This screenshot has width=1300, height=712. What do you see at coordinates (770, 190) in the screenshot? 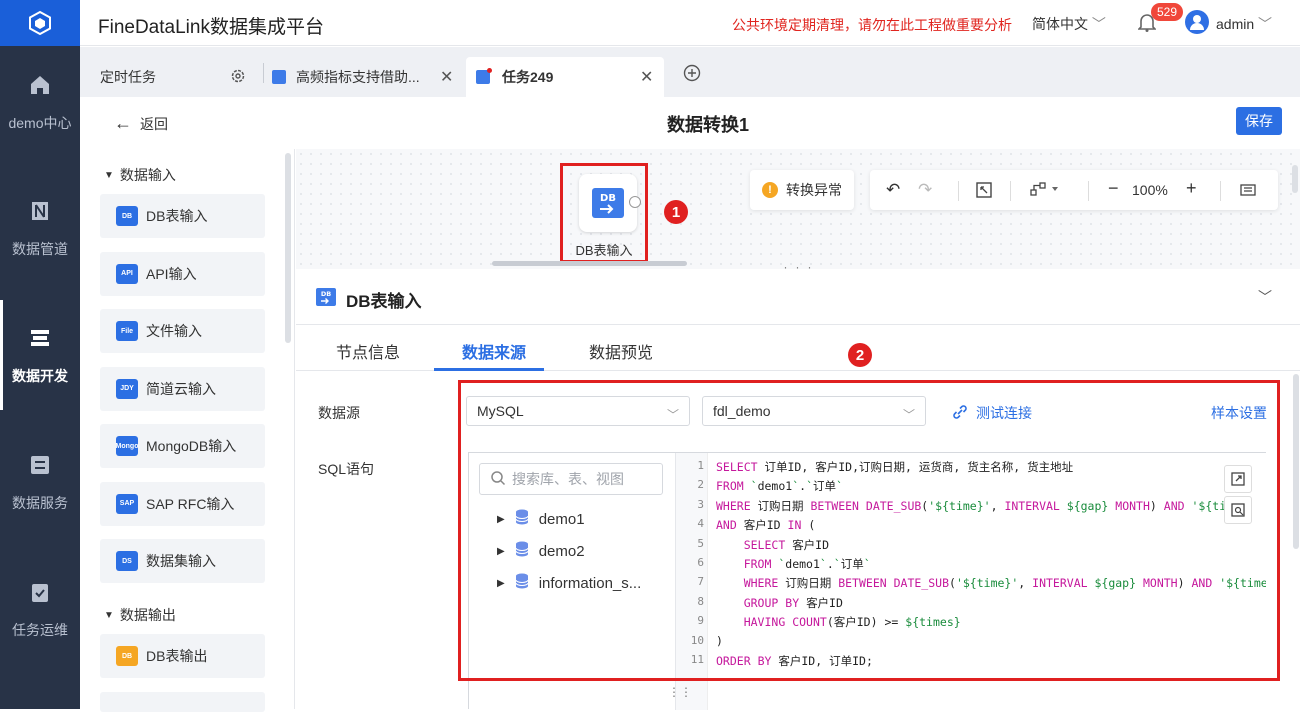
I see `warning-icon: !` at bounding box center [770, 190].